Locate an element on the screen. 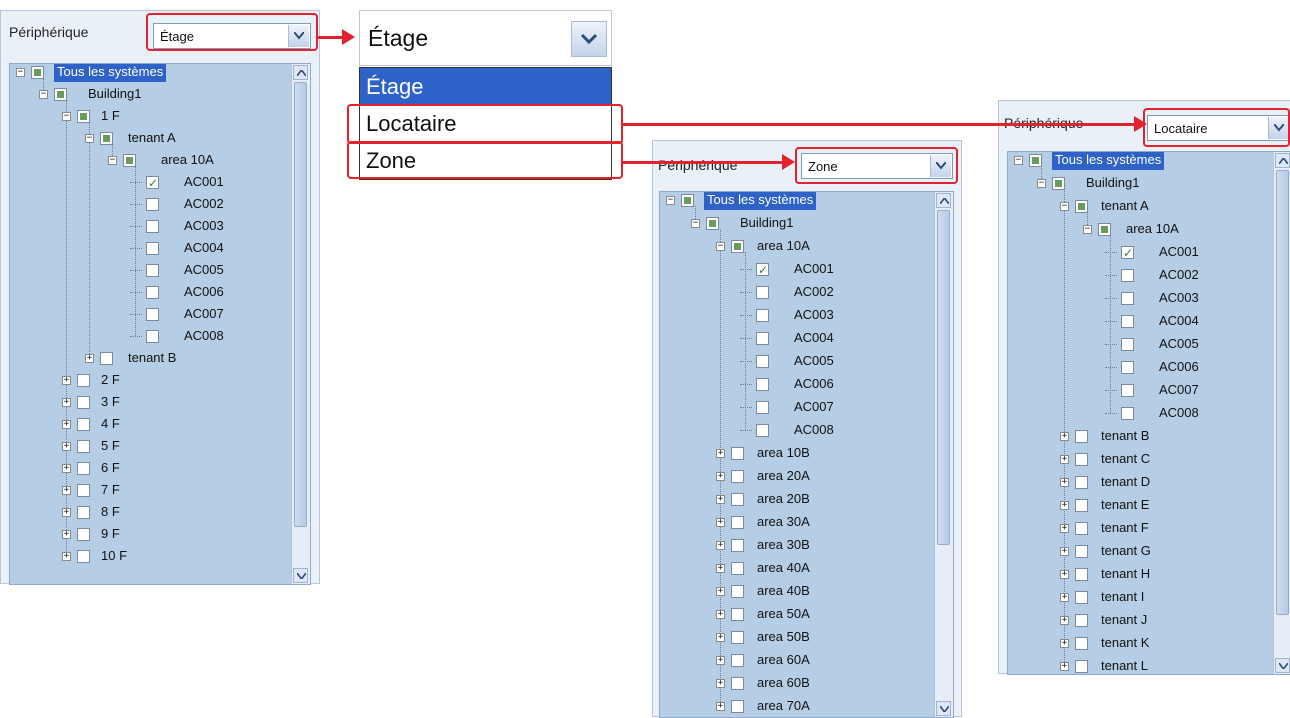 The width and height of the screenshot is (1290, 718). tree-node: + area 30A is located at coordinates (806, 522).